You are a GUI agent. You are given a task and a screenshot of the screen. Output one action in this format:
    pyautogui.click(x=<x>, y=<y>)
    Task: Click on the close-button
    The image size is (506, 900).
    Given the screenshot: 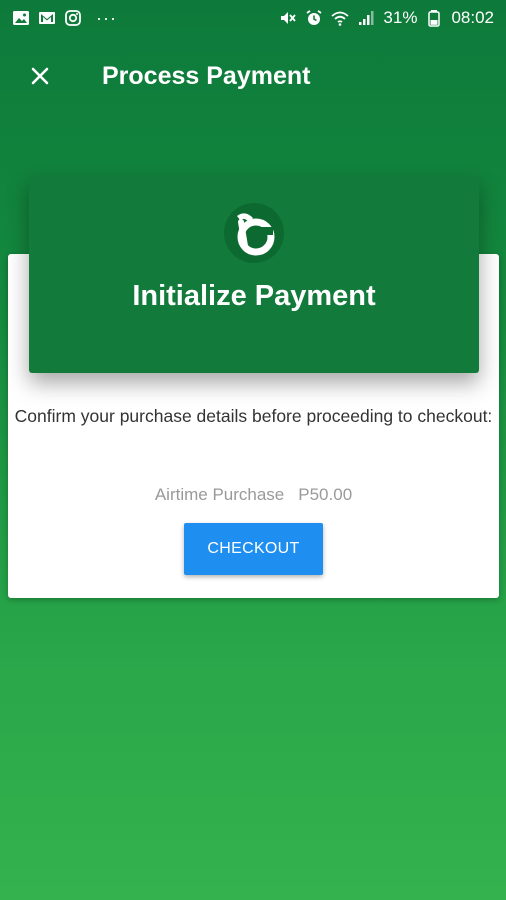 What is the action you would take?
    pyautogui.click(x=40, y=76)
    